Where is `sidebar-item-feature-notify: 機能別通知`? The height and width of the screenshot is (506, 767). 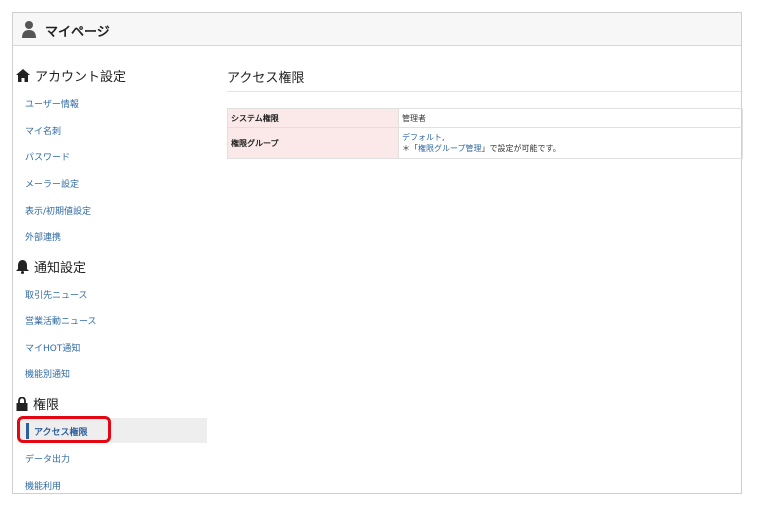
sidebar-item-feature-notify: 機能別通知 is located at coordinates (47, 373).